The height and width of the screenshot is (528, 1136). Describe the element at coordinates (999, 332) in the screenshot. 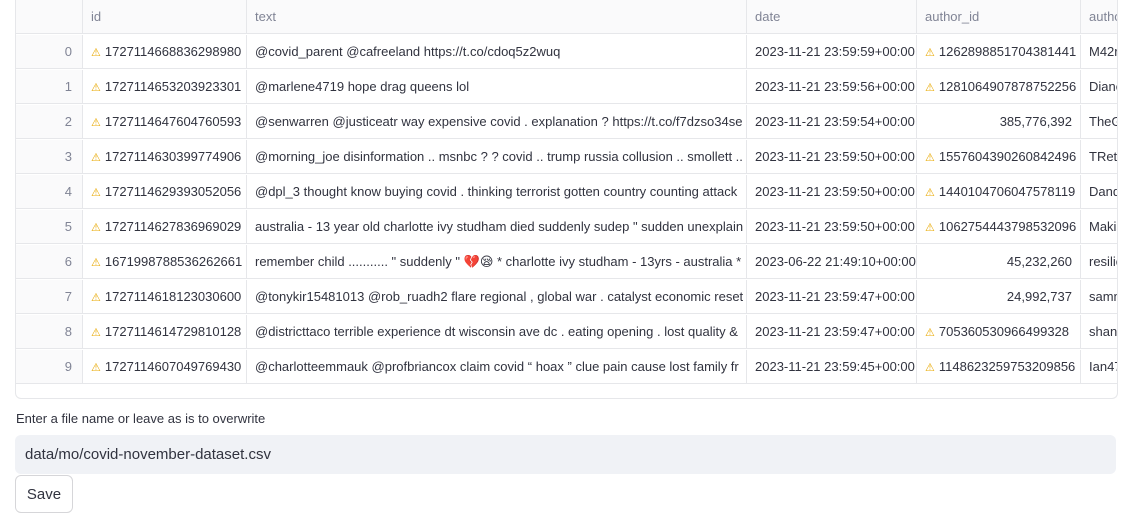

I see `cell-author-id: ⚠ 705360530966499328` at that location.